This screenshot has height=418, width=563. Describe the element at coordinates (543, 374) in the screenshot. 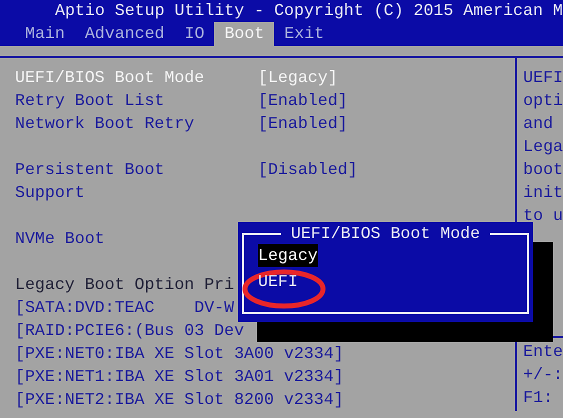

I see `help-text: +/-:` at that location.